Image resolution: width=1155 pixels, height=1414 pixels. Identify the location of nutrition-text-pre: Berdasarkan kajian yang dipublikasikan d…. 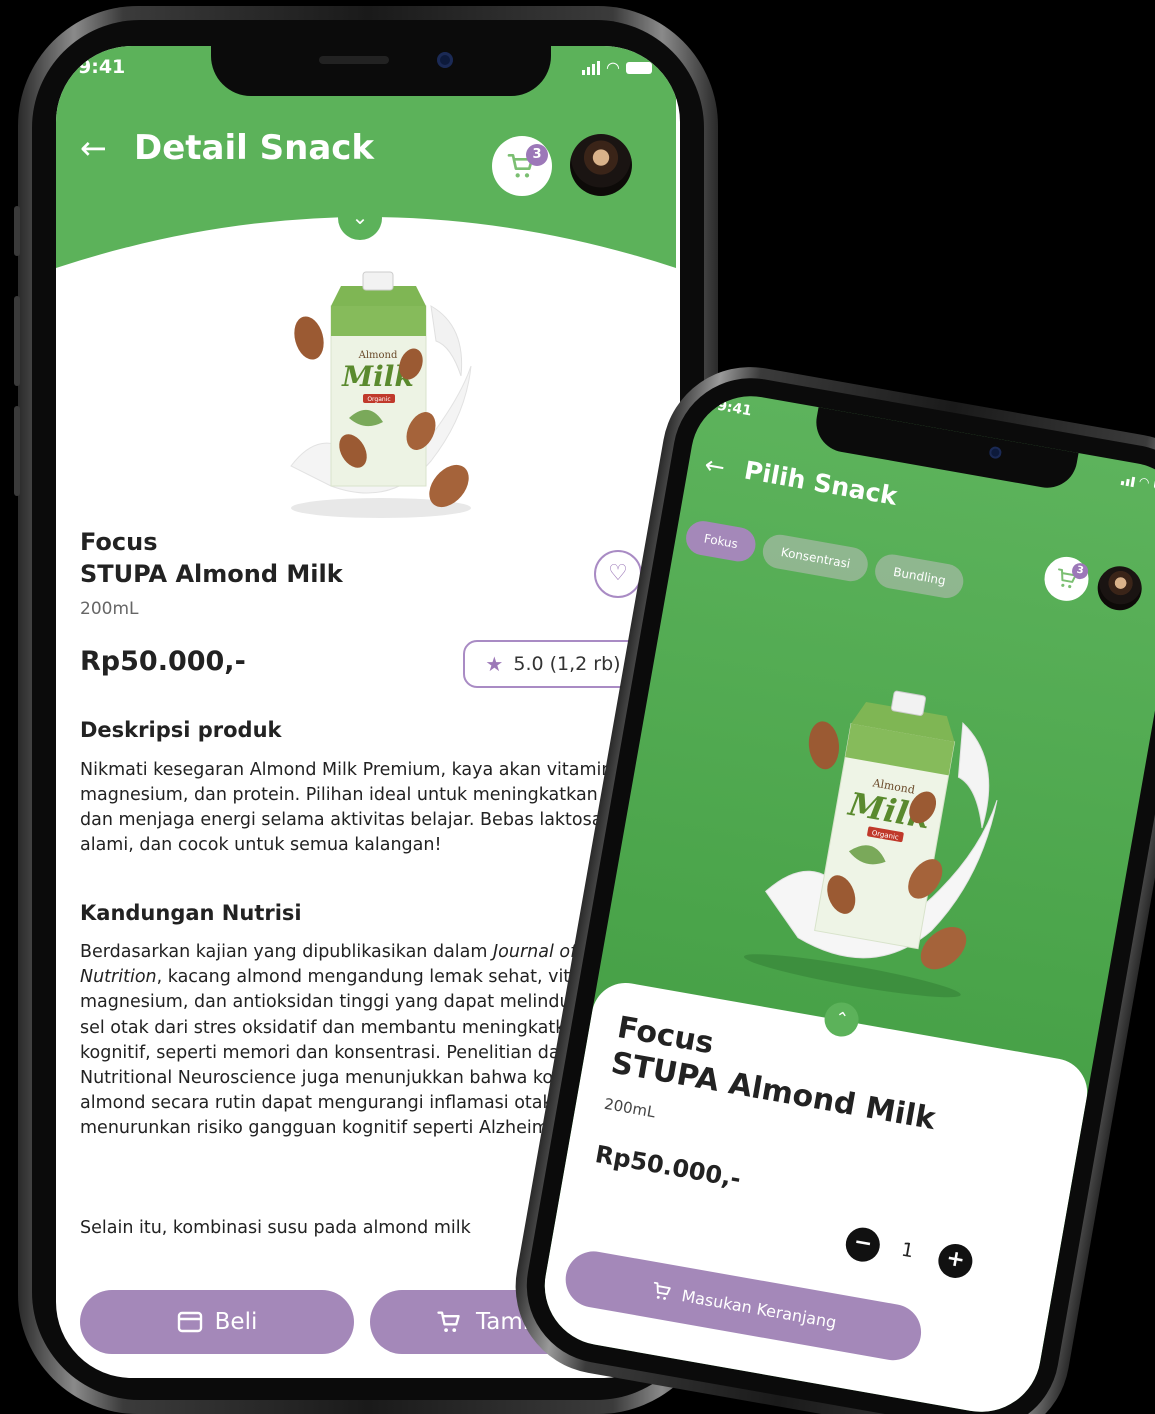
(286, 952).